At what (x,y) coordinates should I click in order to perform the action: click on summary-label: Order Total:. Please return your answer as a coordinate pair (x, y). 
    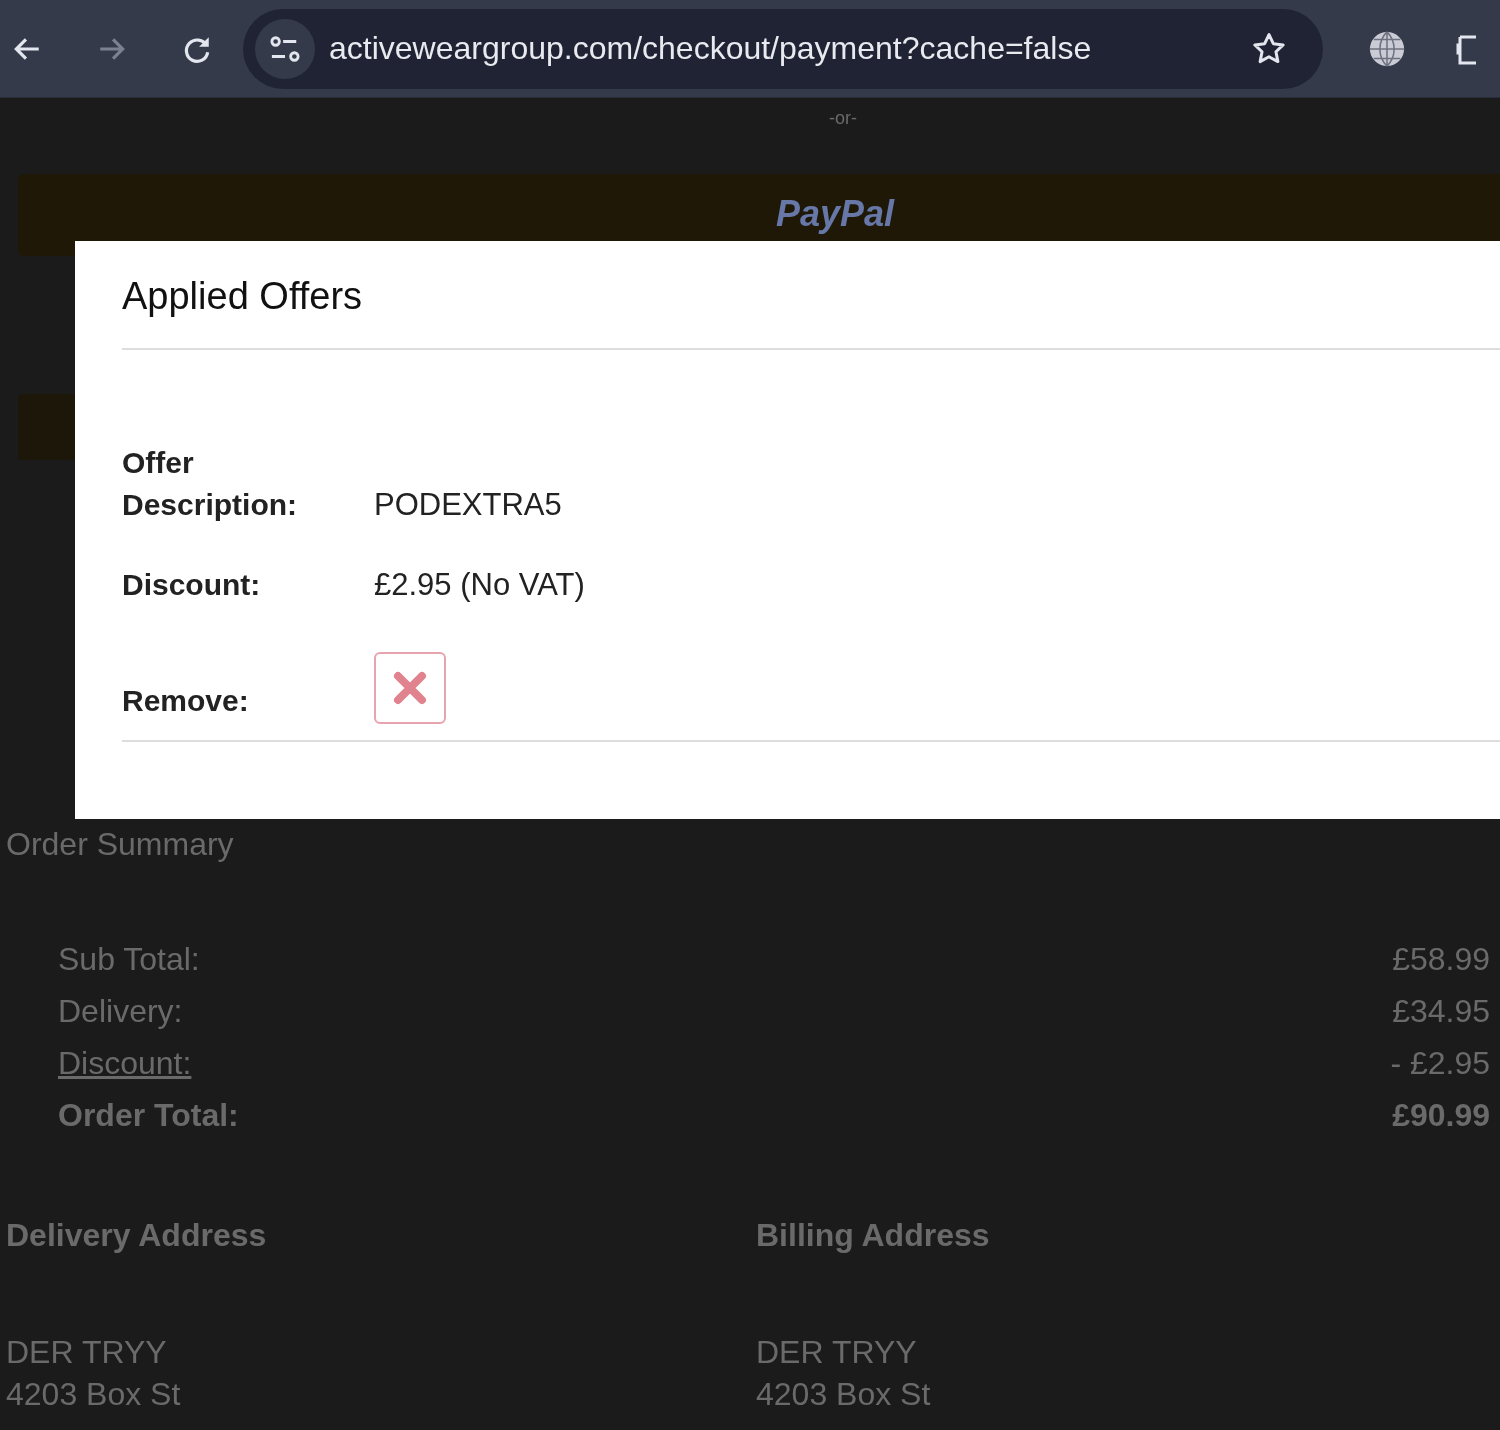
    Looking at the image, I should click on (148, 1116).